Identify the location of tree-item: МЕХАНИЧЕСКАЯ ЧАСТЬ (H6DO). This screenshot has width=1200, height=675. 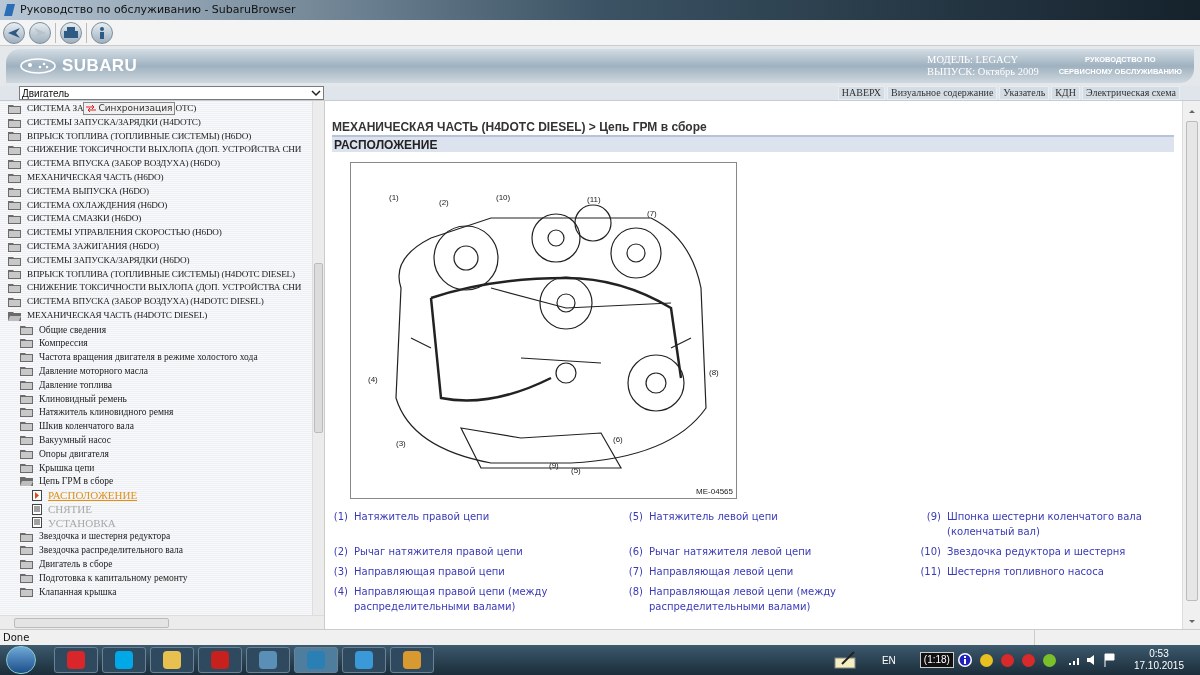
(95, 178).